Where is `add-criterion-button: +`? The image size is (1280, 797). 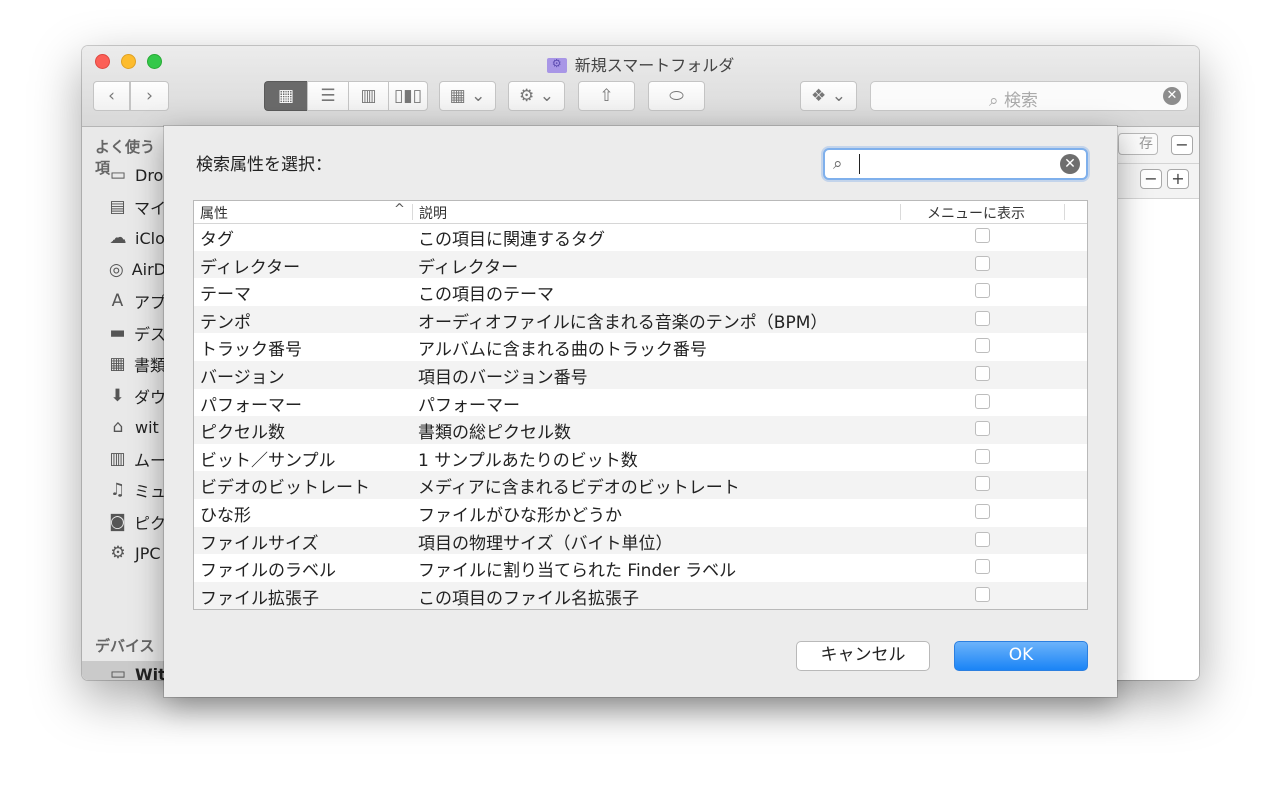
add-criterion-button: + is located at coordinates (1178, 179).